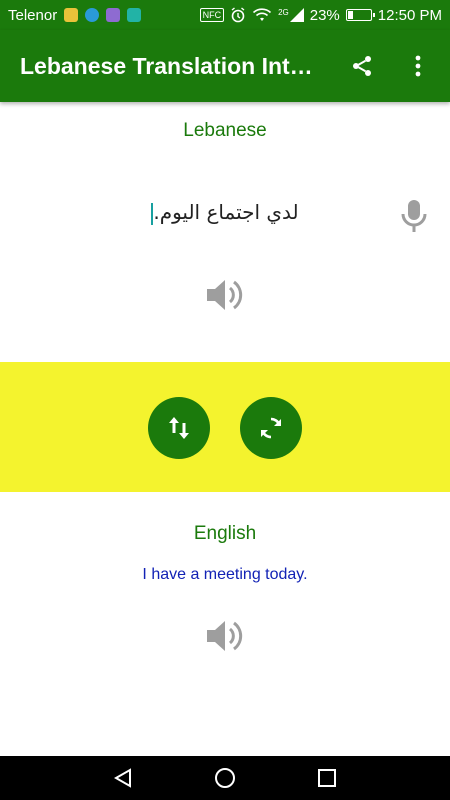 Image resolution: width=450 pixels, height=800 pixels. I want to click on refresh-button, so click(271, 428).